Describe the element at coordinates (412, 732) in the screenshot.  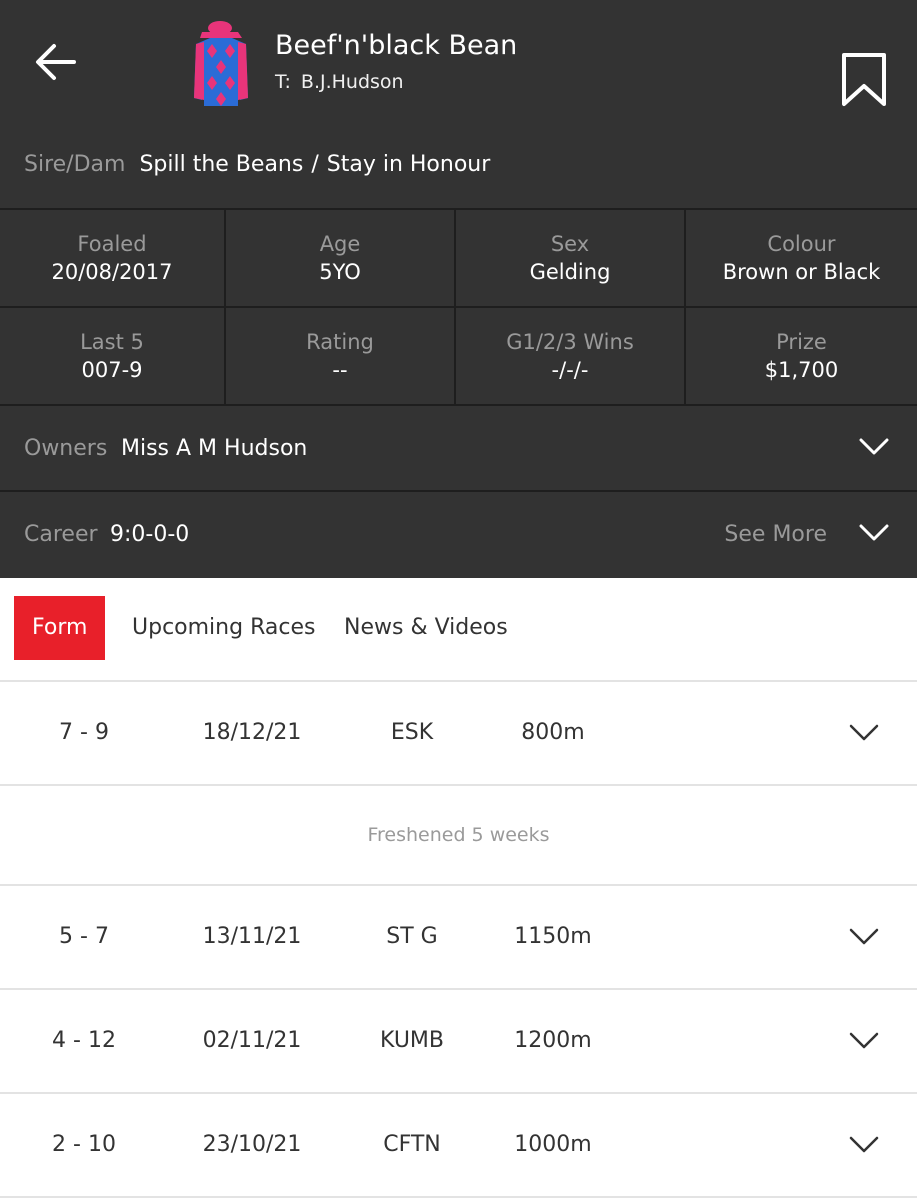
I see `form-track: ESK` at that location.